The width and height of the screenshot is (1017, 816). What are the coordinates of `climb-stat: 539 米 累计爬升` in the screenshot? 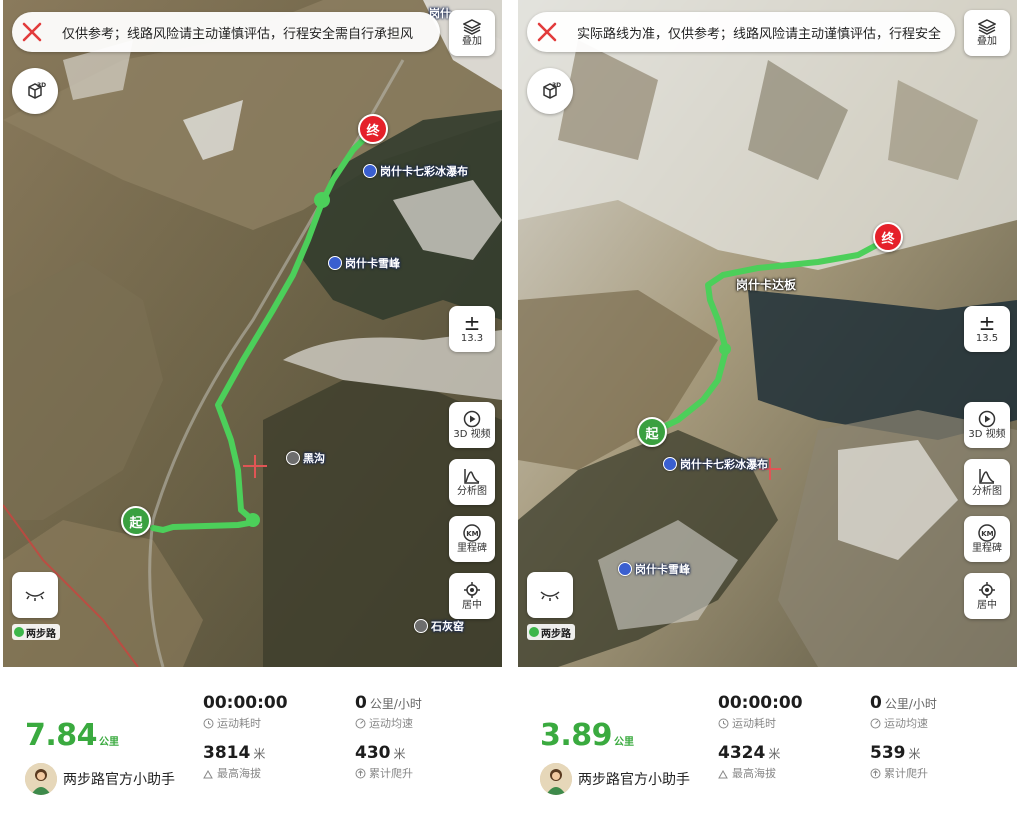 It's located at (899, 761).